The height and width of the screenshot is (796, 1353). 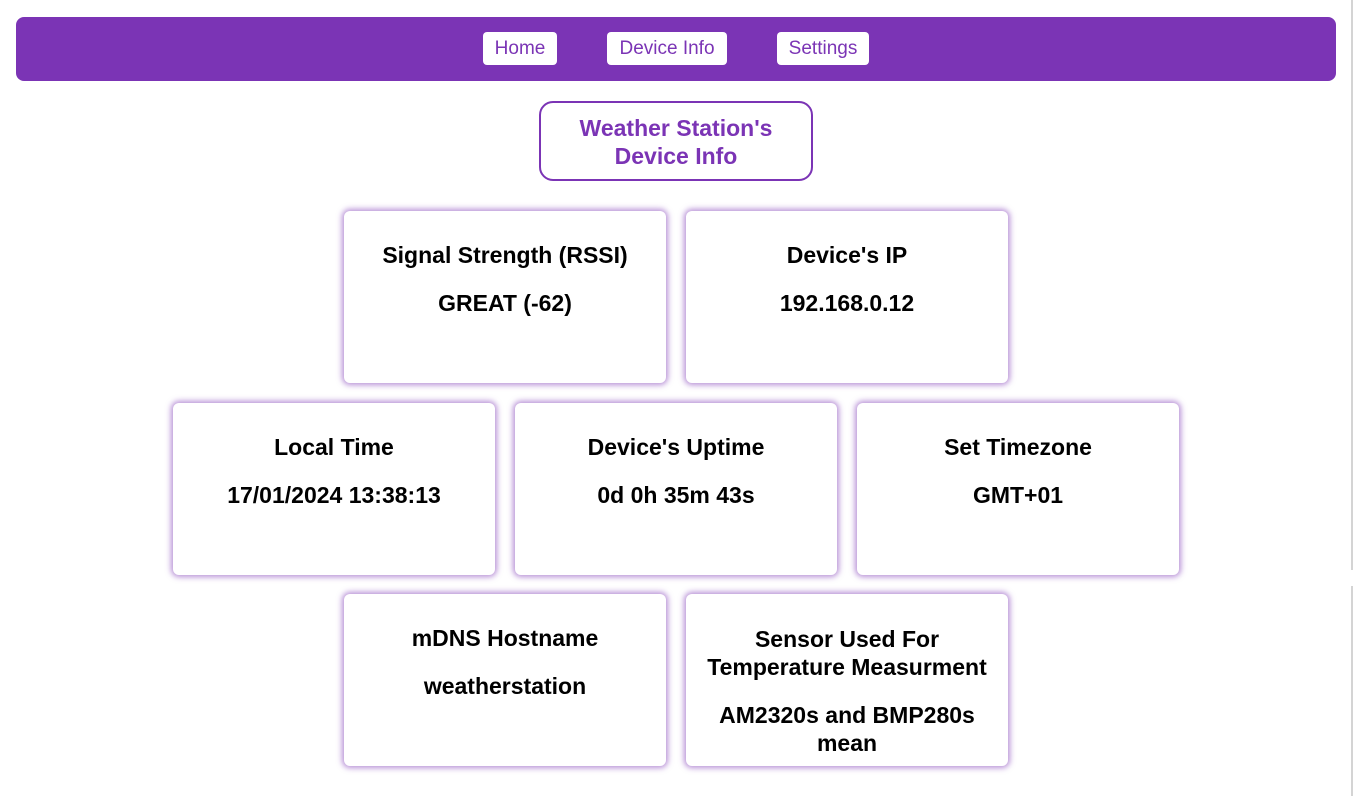 What do you see at coordinates (823, 48) in the screenshot?
I see `nav-settings-button: Settings` at bounding box center [823, 48].